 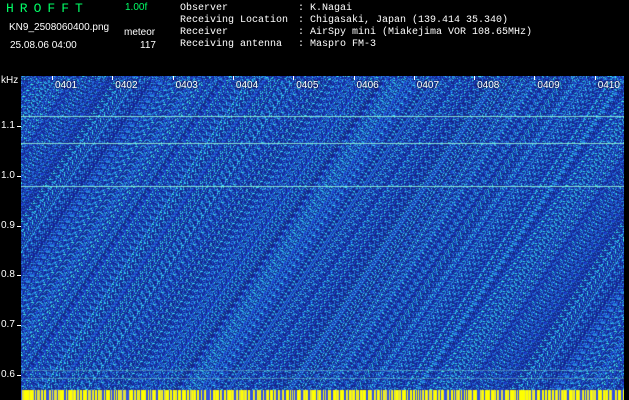 What do you see at coordinates (10, 80) in the screenshot?
I see `y-axis-unit: kHz` at bounding box center [10, 80].